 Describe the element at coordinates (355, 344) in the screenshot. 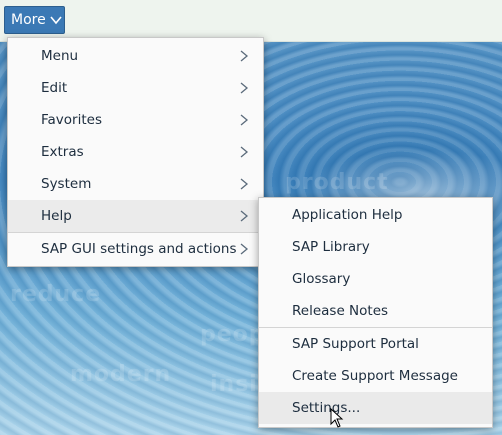

I see `menu-item-label: SAP Support Portal` at that location.